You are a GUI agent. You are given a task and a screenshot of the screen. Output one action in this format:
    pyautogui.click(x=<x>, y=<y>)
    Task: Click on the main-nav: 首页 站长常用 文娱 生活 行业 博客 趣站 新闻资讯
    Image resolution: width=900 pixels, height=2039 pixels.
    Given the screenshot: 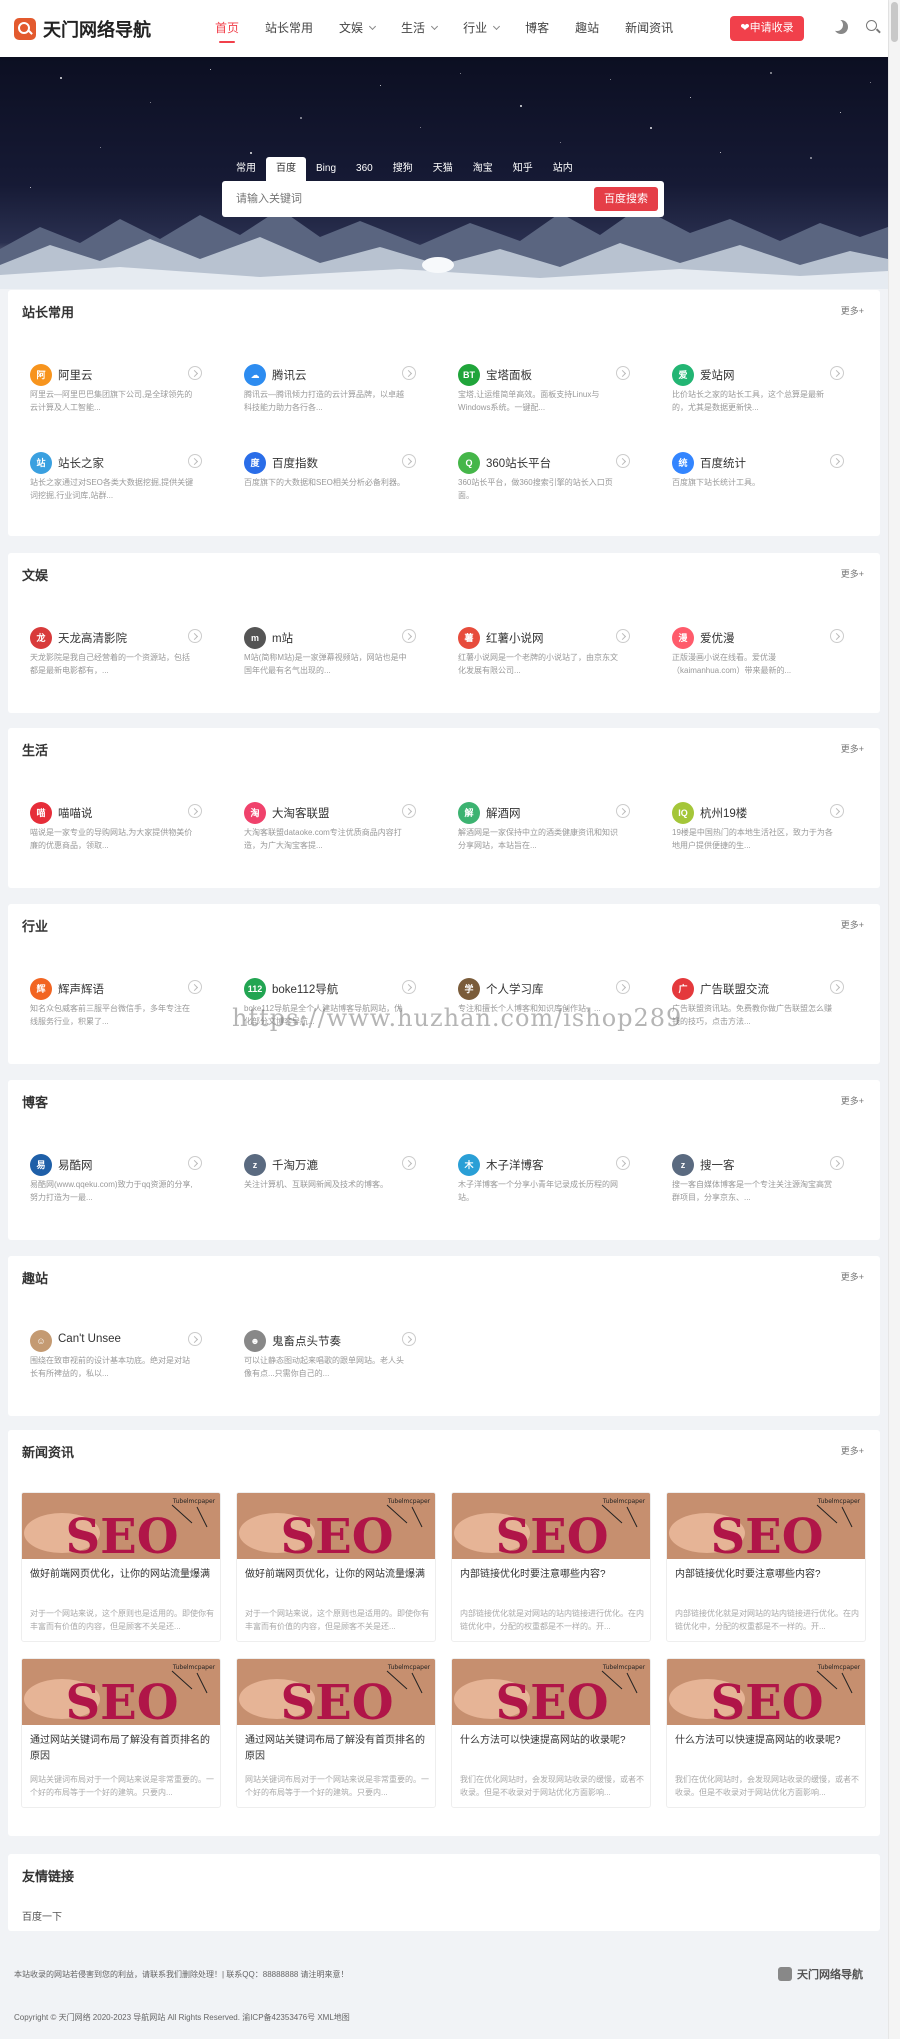 What is the action you would take?
    pyautogui.click(x=444, y=28)
    